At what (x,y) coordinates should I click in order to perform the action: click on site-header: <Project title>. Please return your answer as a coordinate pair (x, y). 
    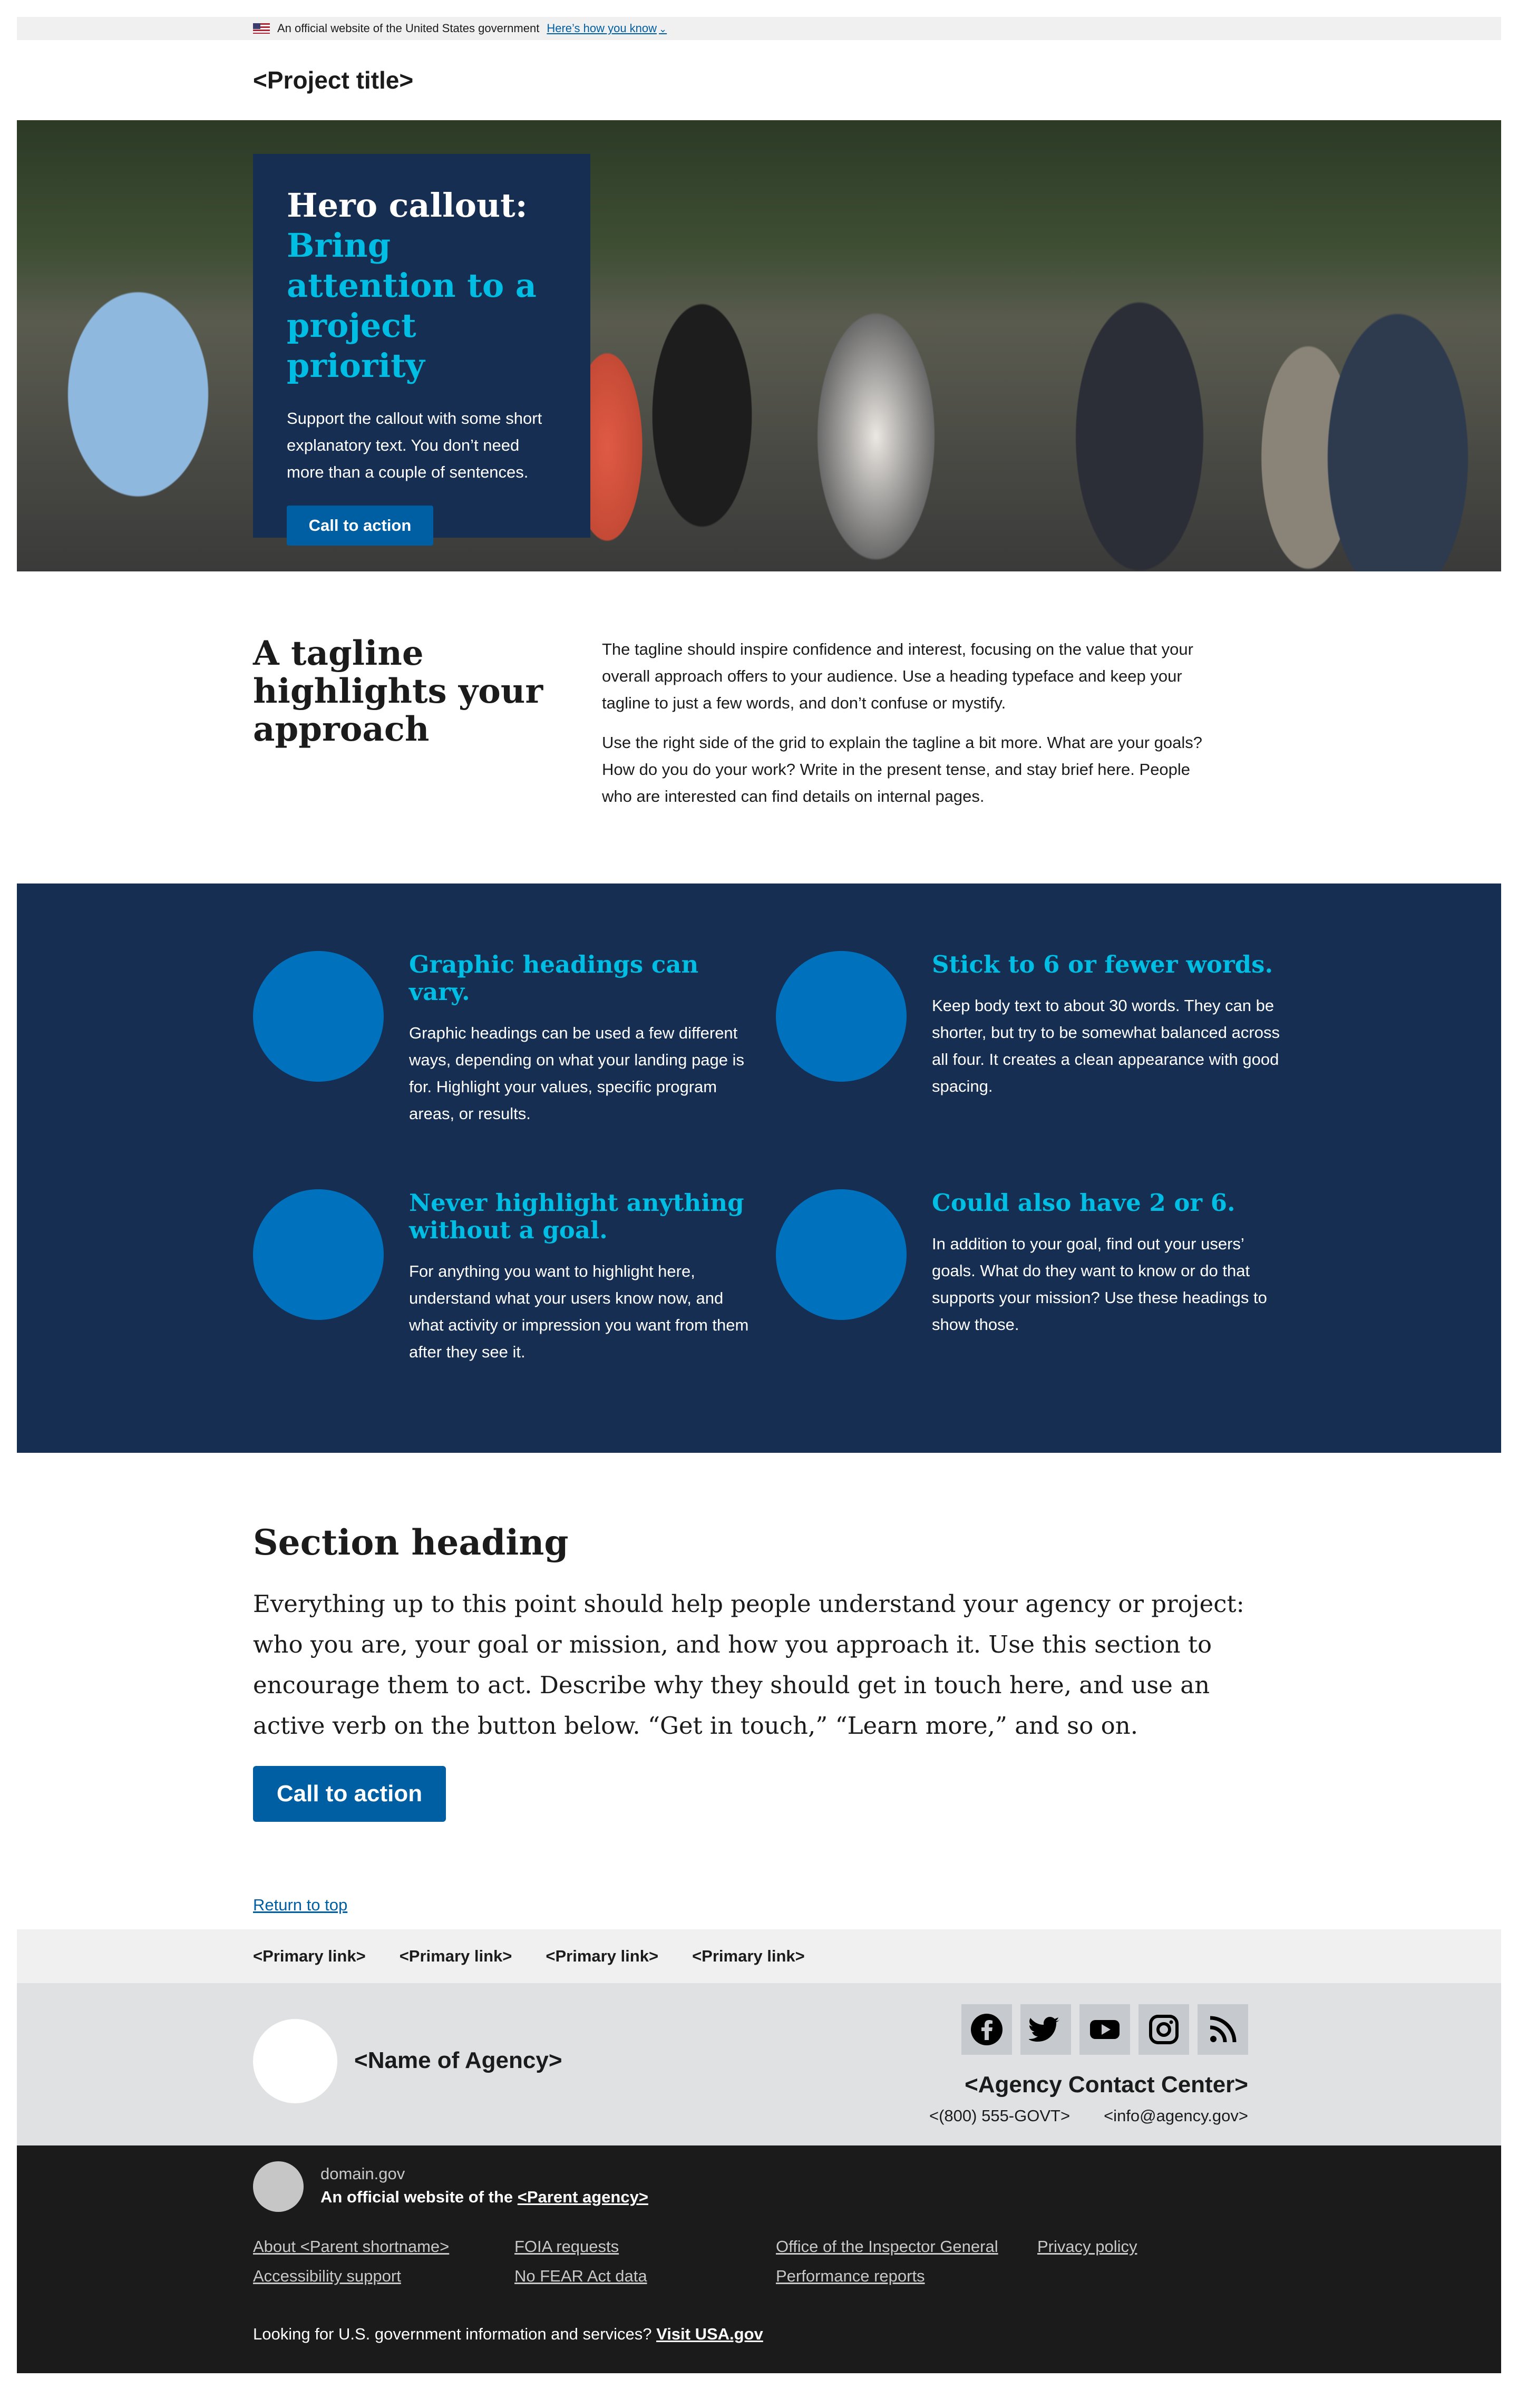
    Looking at the image, I should click on (759, 80).